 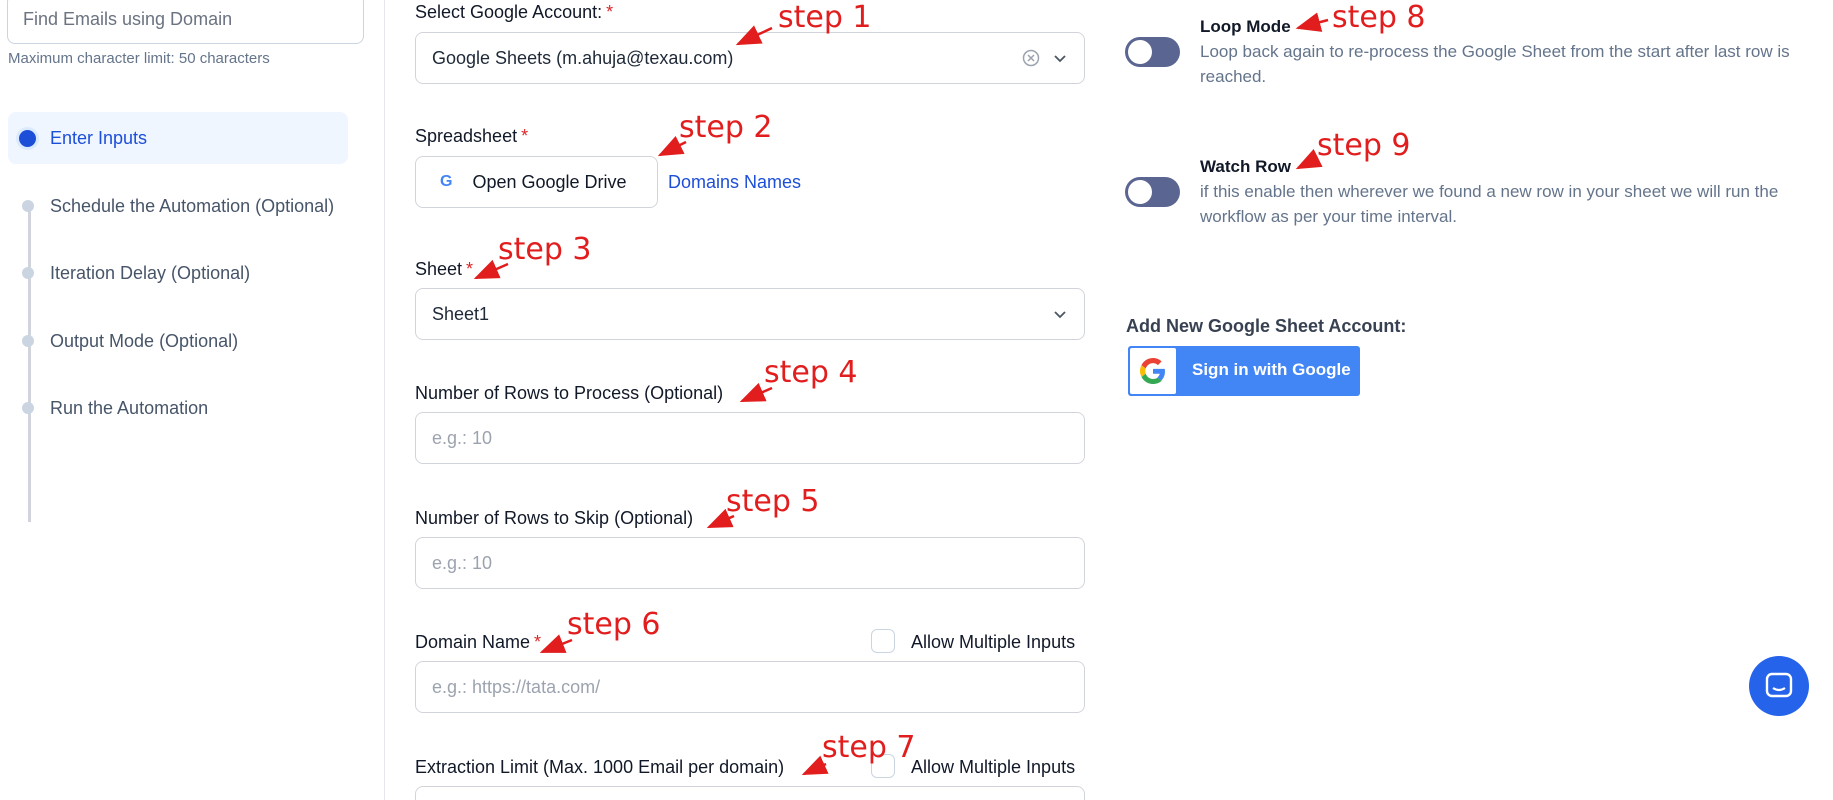 What do you see at coordinates (750, 687) in the screenshot?
I see `domain-input: e.g.: https://tata.com/` at bounding box center [750, 687].